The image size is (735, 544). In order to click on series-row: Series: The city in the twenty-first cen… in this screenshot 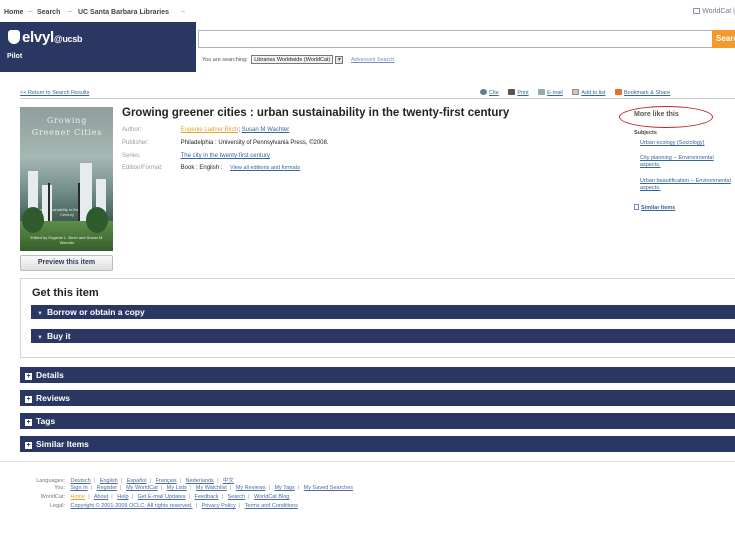, I will do `click(196, 156)`.